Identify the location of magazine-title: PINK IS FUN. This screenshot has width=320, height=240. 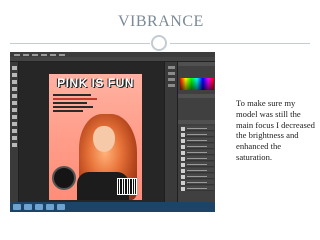
(95, 83).